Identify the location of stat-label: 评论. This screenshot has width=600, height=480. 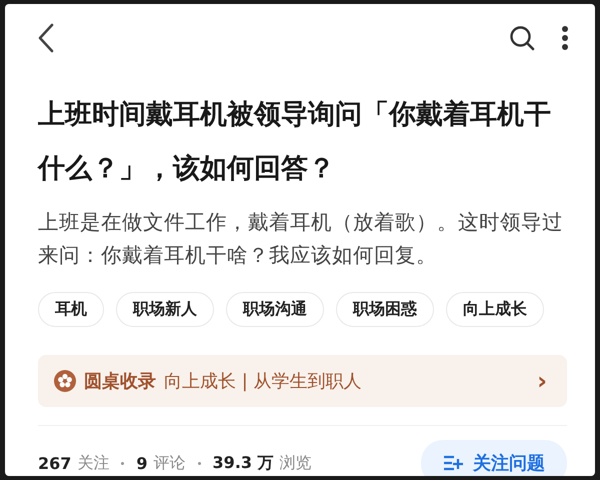
(170, 463).